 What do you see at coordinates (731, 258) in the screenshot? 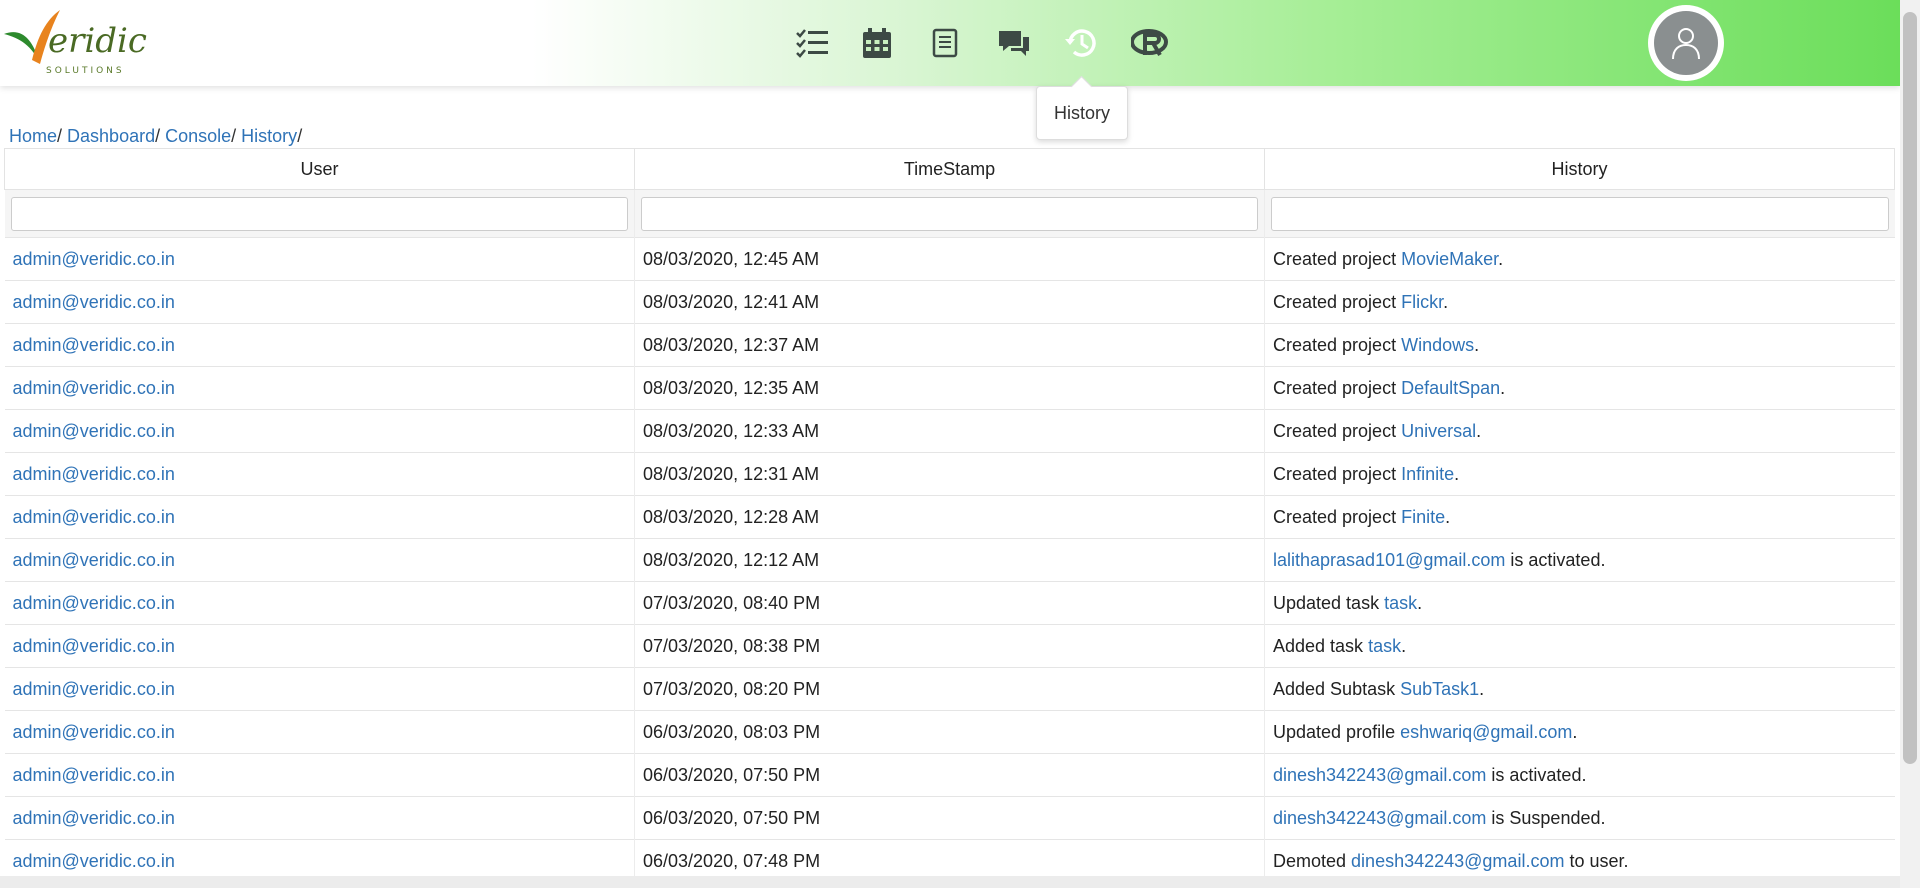
I see `timestamp-cell: 08/03/2020, 12:45 AM` at bounding box center [731, 258].